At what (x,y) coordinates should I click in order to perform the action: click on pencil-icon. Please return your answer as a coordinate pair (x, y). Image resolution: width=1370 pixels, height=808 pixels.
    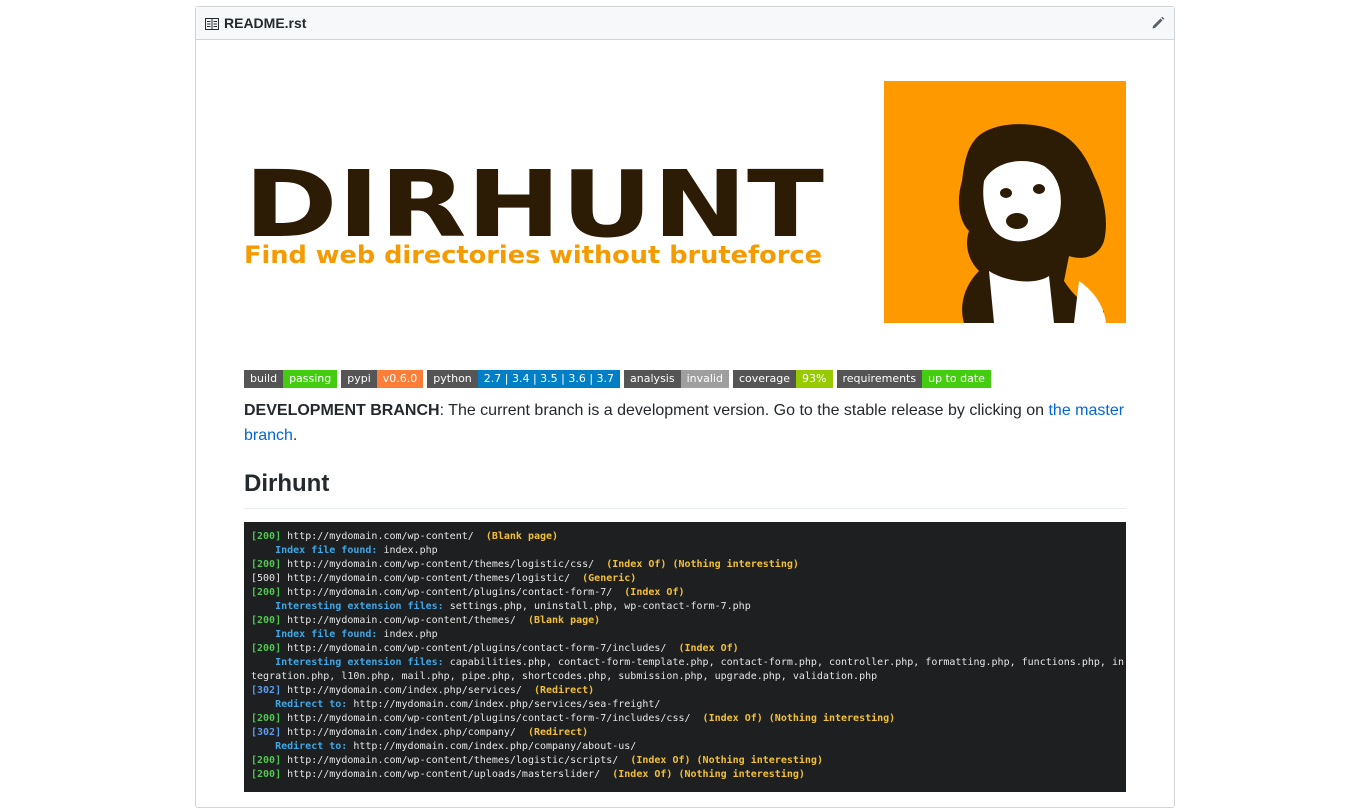
    Looking at the image, I should click on (1158, 23).